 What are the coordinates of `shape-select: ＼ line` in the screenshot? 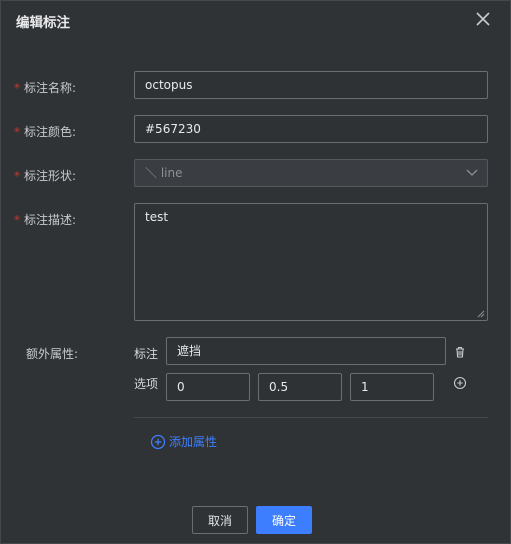 It's located at (311, 173).